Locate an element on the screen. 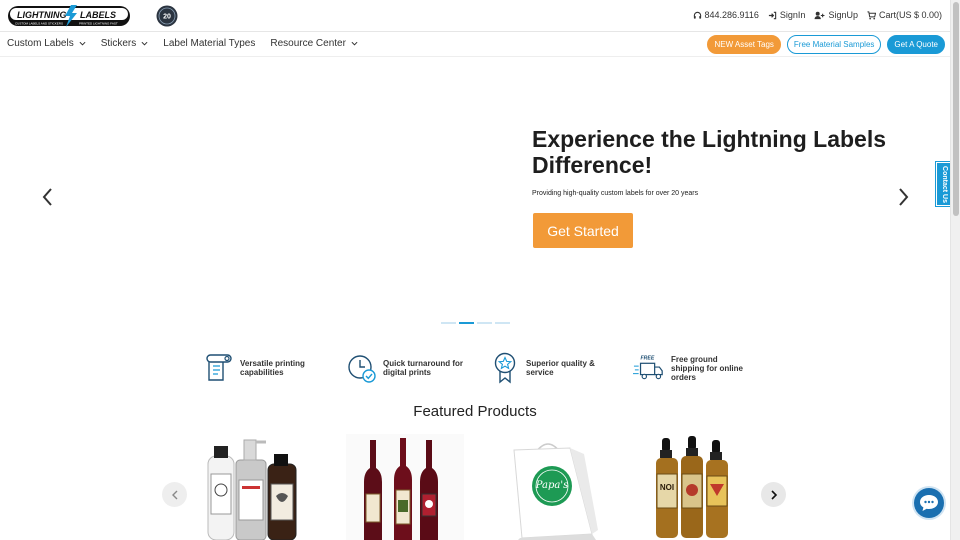 Image resolution: width=960 pixels, height=540 pixels. products-next-button is located at coordinates (773, 494).